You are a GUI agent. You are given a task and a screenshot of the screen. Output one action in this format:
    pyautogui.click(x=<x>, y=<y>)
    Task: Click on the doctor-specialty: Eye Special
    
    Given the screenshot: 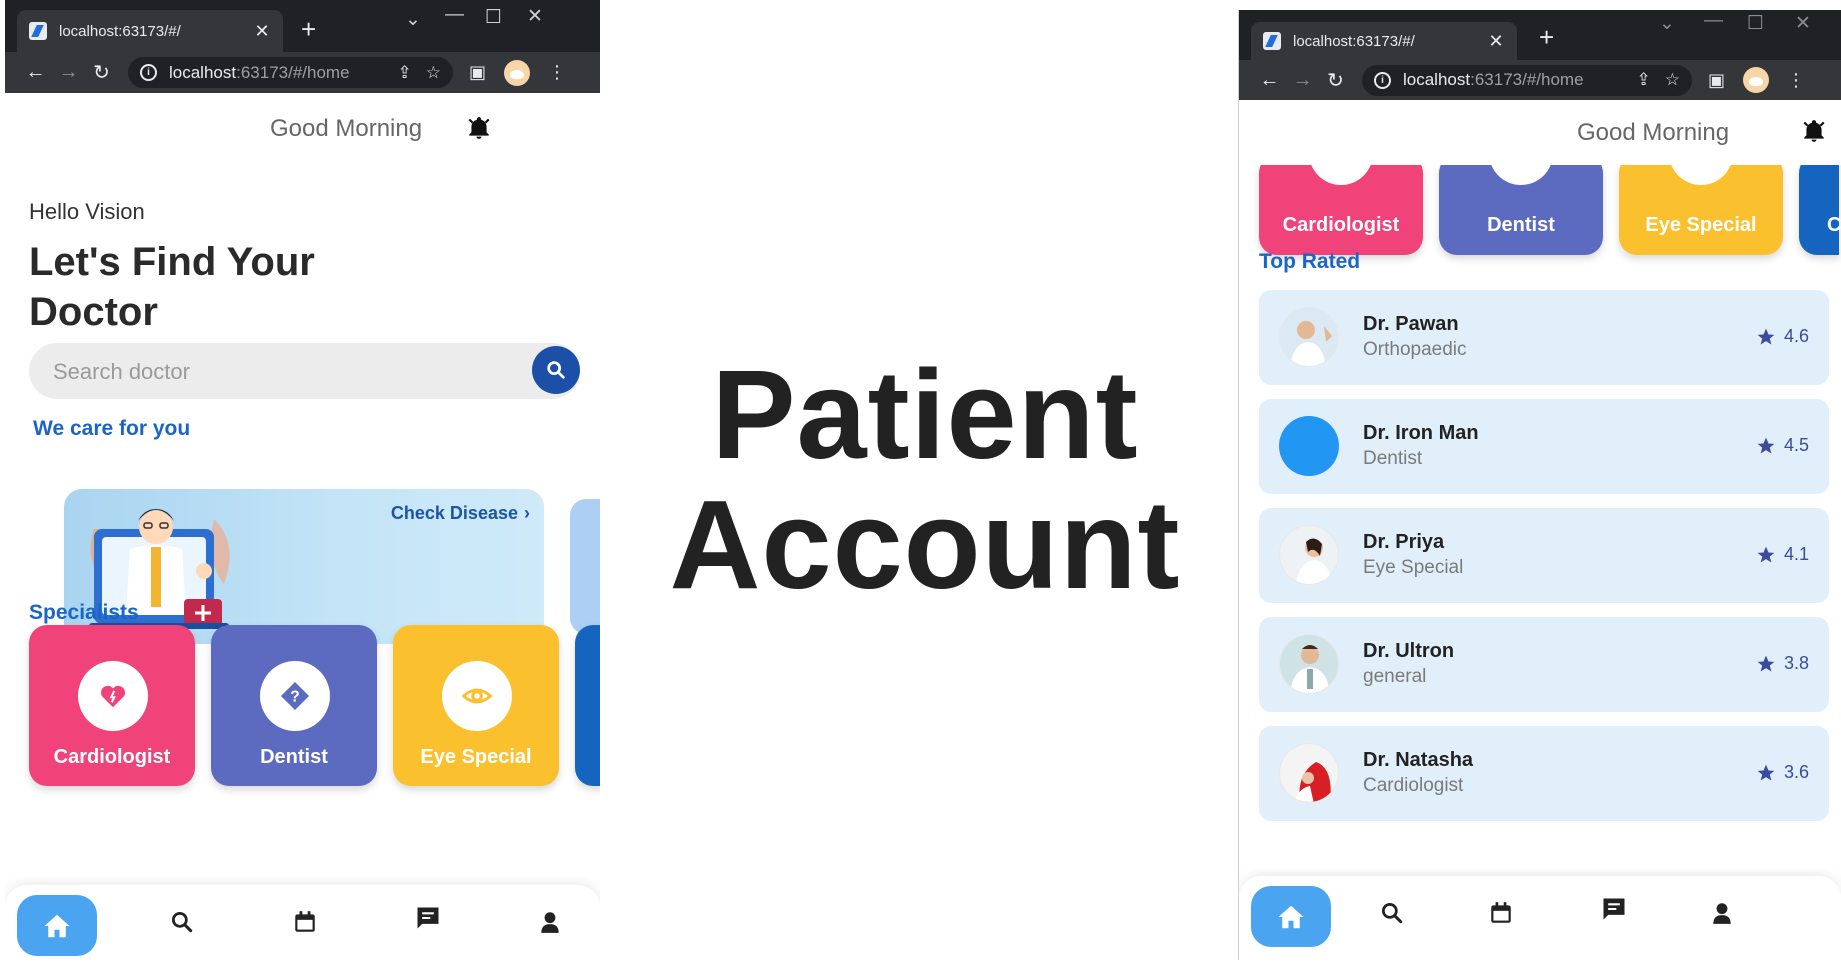 What is the action you would take?
    pyautogui.click(x=1413, y=567)
    